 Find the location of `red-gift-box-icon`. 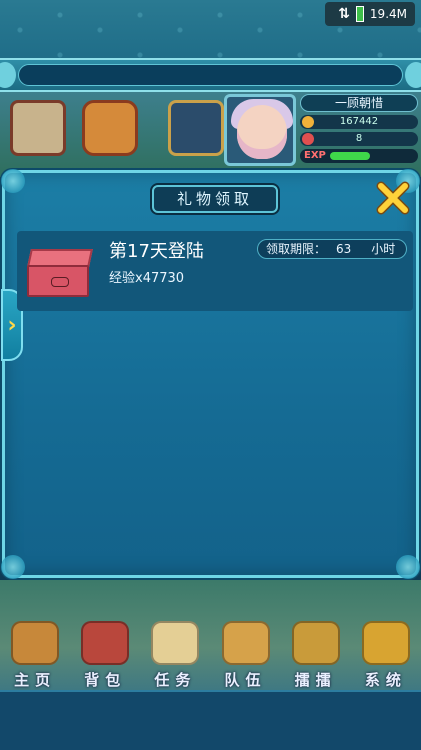

red-gift-box-icon is located at coordinates (60, 273).